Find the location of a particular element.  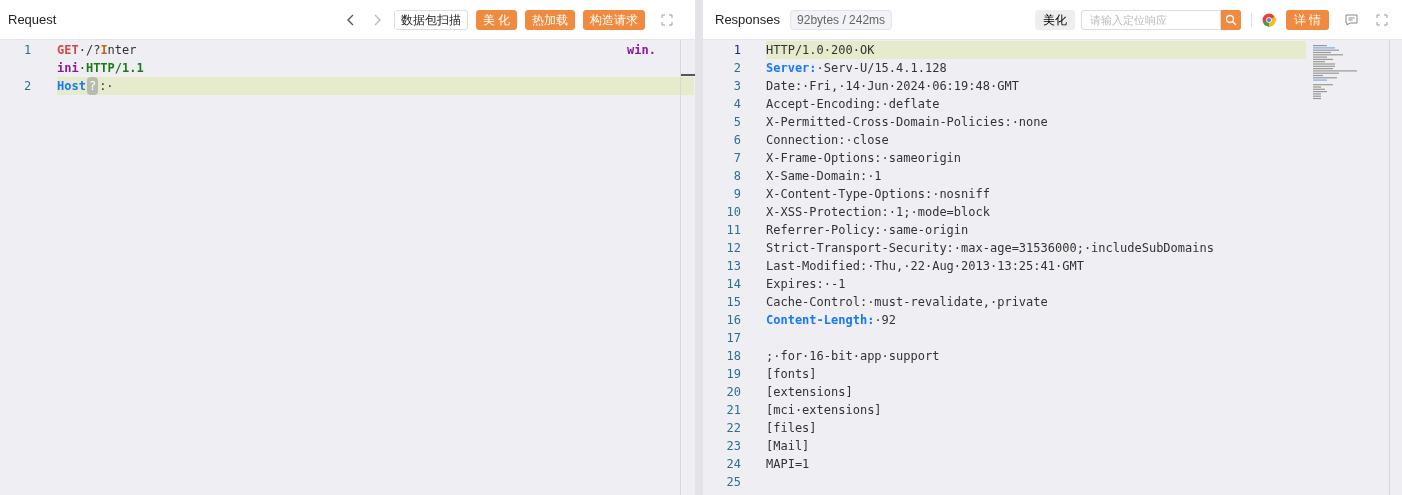

comment-icon is located at coordinates (1351, 19).